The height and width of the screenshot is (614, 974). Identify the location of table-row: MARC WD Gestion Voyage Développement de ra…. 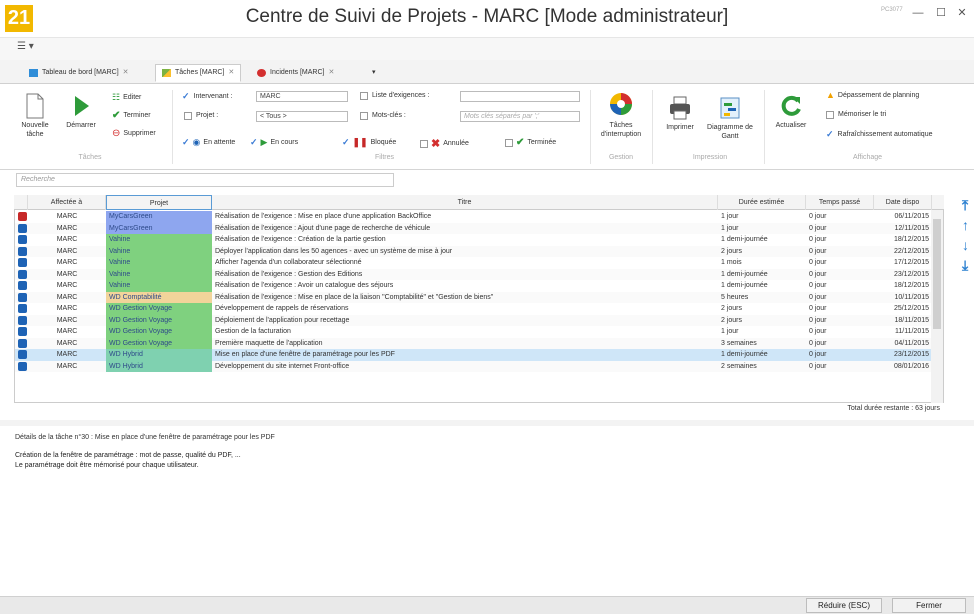
(479, 309).